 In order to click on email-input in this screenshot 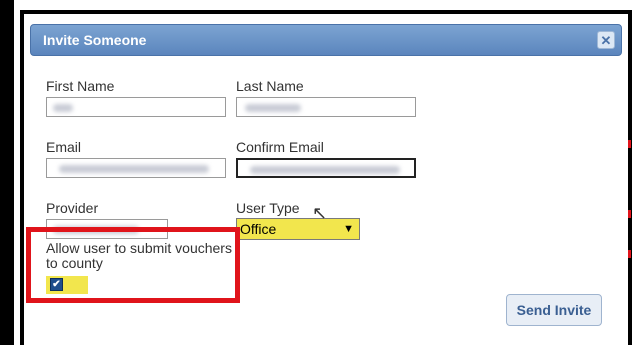, I will do `click(136, 168)`.